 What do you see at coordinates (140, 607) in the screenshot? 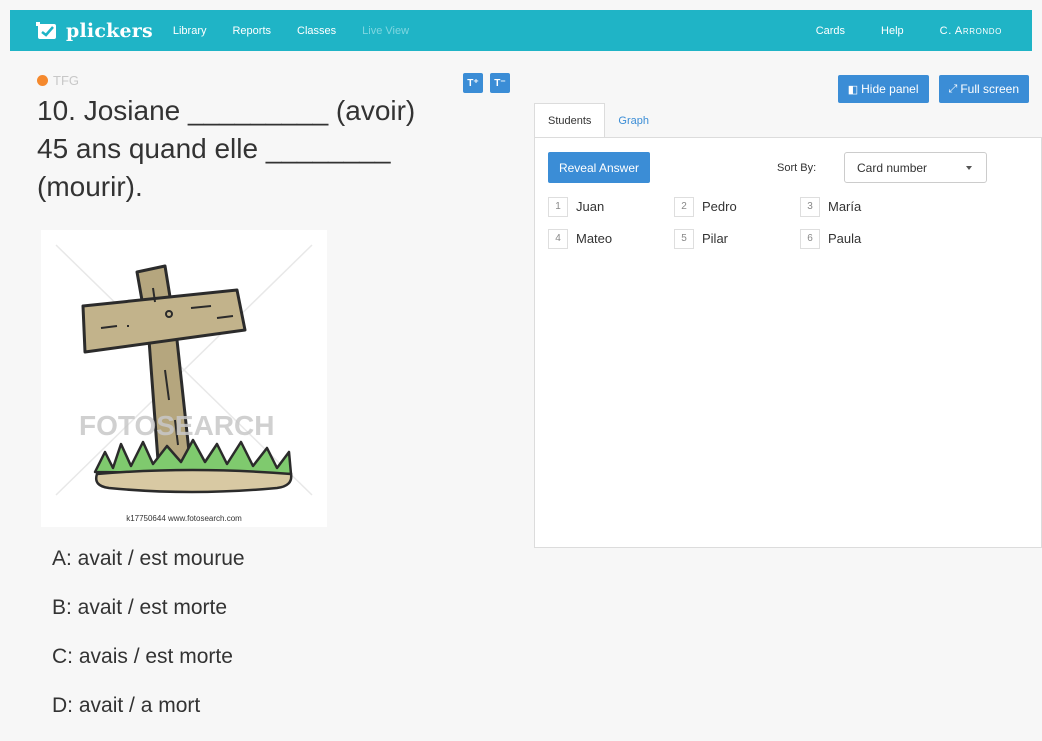
I see `answer-b: B: avait / est morte` at bounding box center [140, 607].